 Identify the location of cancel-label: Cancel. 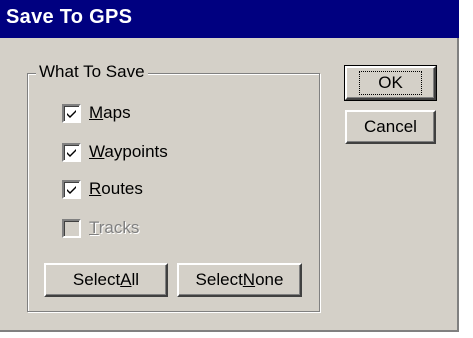
(390, 126).